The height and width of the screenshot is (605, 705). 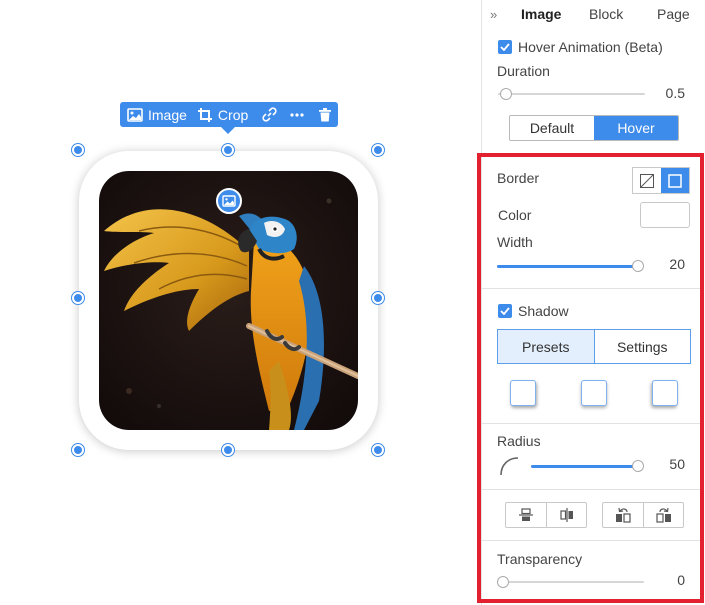 I want to click on border-toggle, so click(x=661, y=180).